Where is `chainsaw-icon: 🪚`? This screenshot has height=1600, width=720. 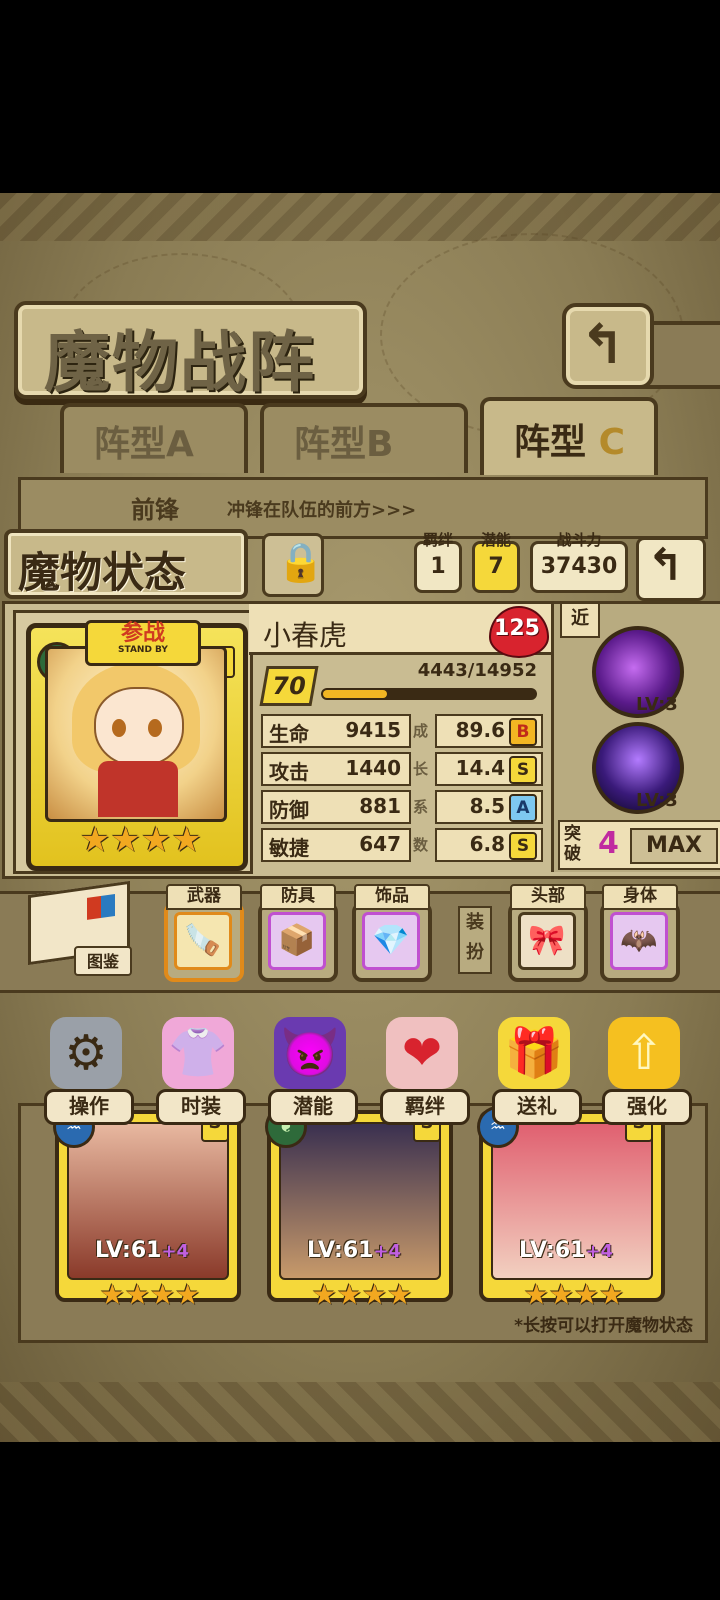
chainsaw-icon: 🪚 is located at coordinates (203, 940).